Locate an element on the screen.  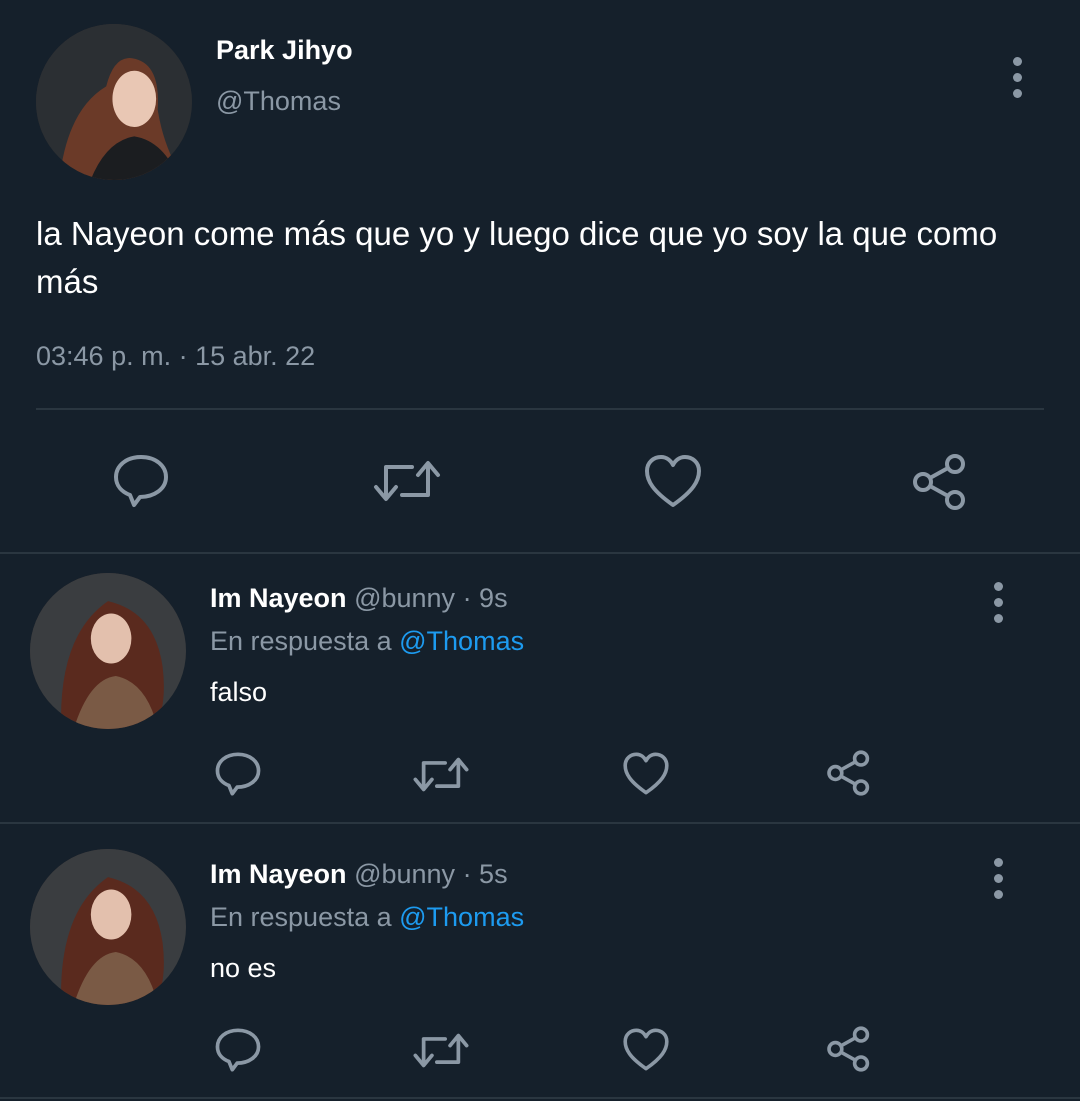
reply-age: · 9s is located at coordinates (485, 598).